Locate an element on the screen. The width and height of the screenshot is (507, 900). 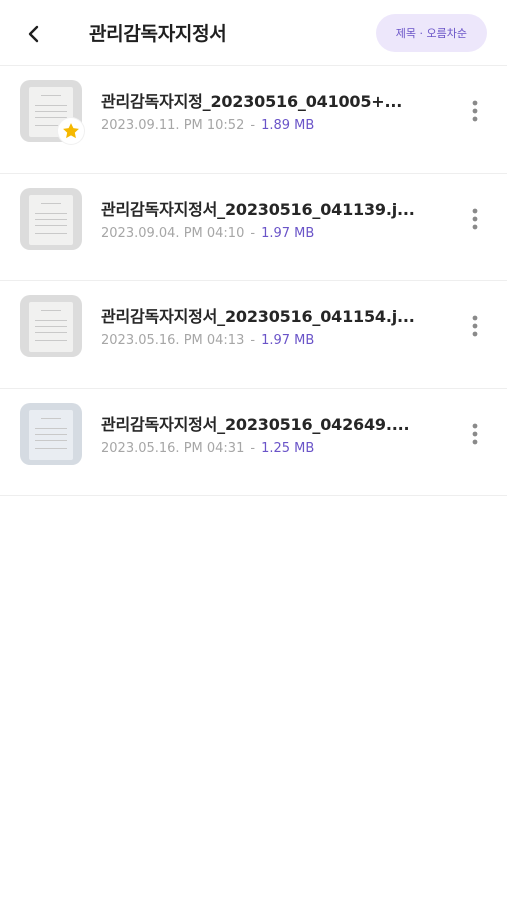
file-meta: 2023.09.11. PM 10:52-1.89 MB is located at coordinates (207, 125).